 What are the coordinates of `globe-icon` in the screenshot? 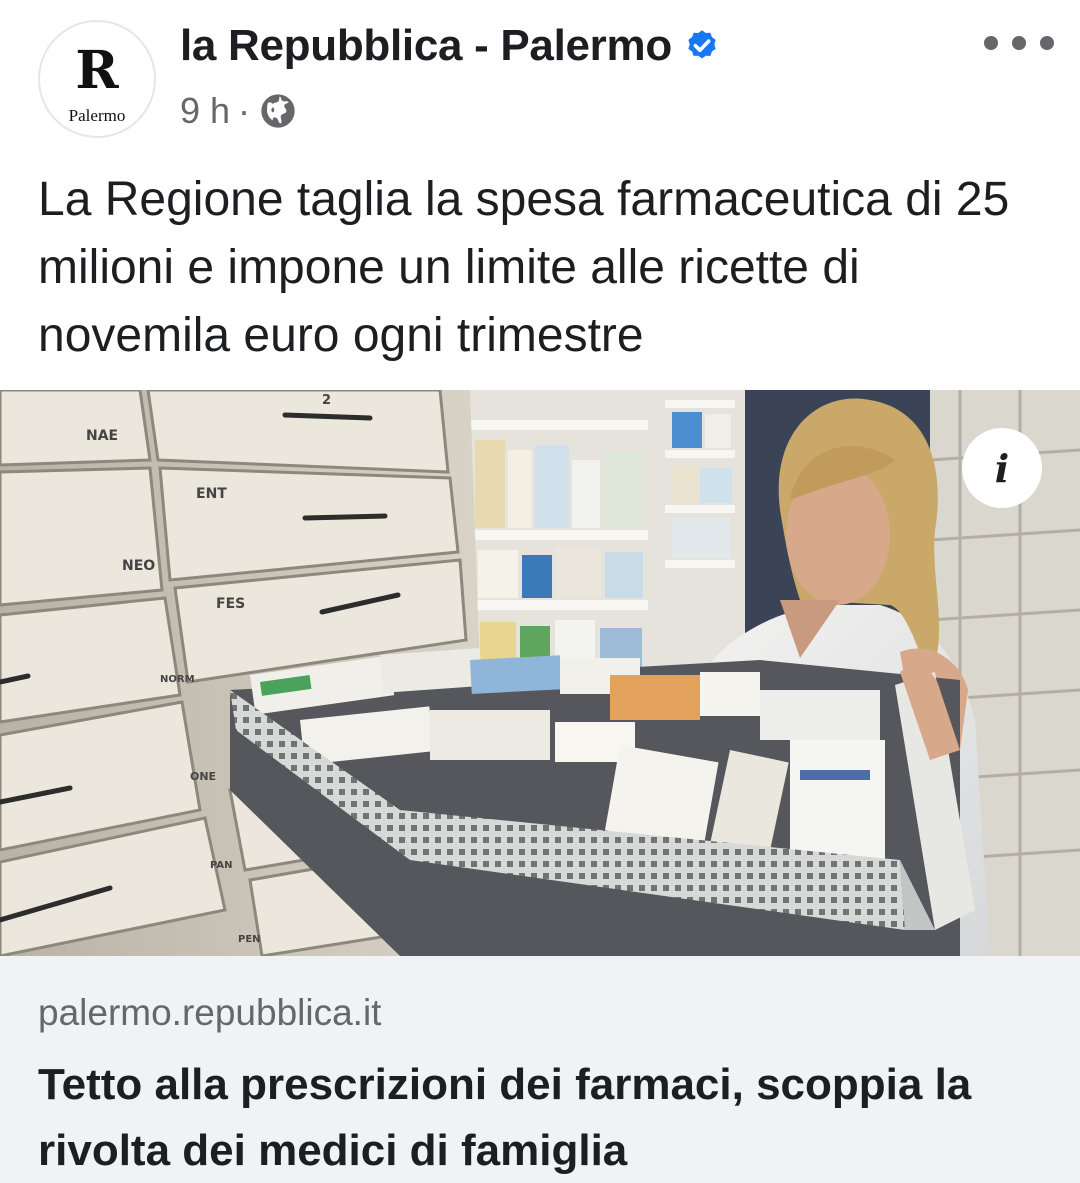 It's located at (278, 111).